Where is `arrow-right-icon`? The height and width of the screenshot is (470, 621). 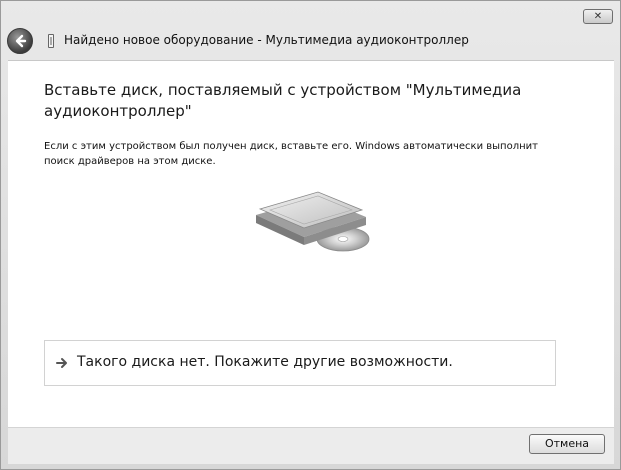
arrow-right-icon is located at coordinates (61, 363).